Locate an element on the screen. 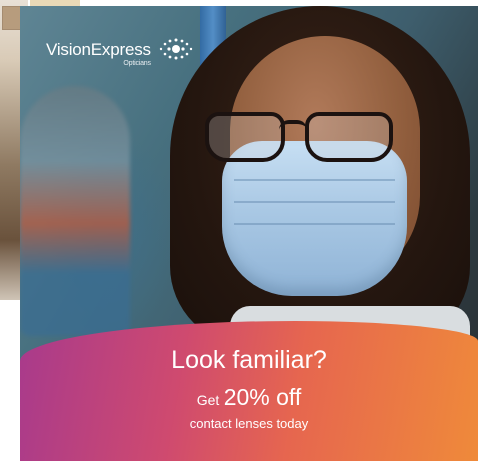 This screenshot has height=461, width=479. ad-headline: Look familiar? is located at coordinates (249, 360).